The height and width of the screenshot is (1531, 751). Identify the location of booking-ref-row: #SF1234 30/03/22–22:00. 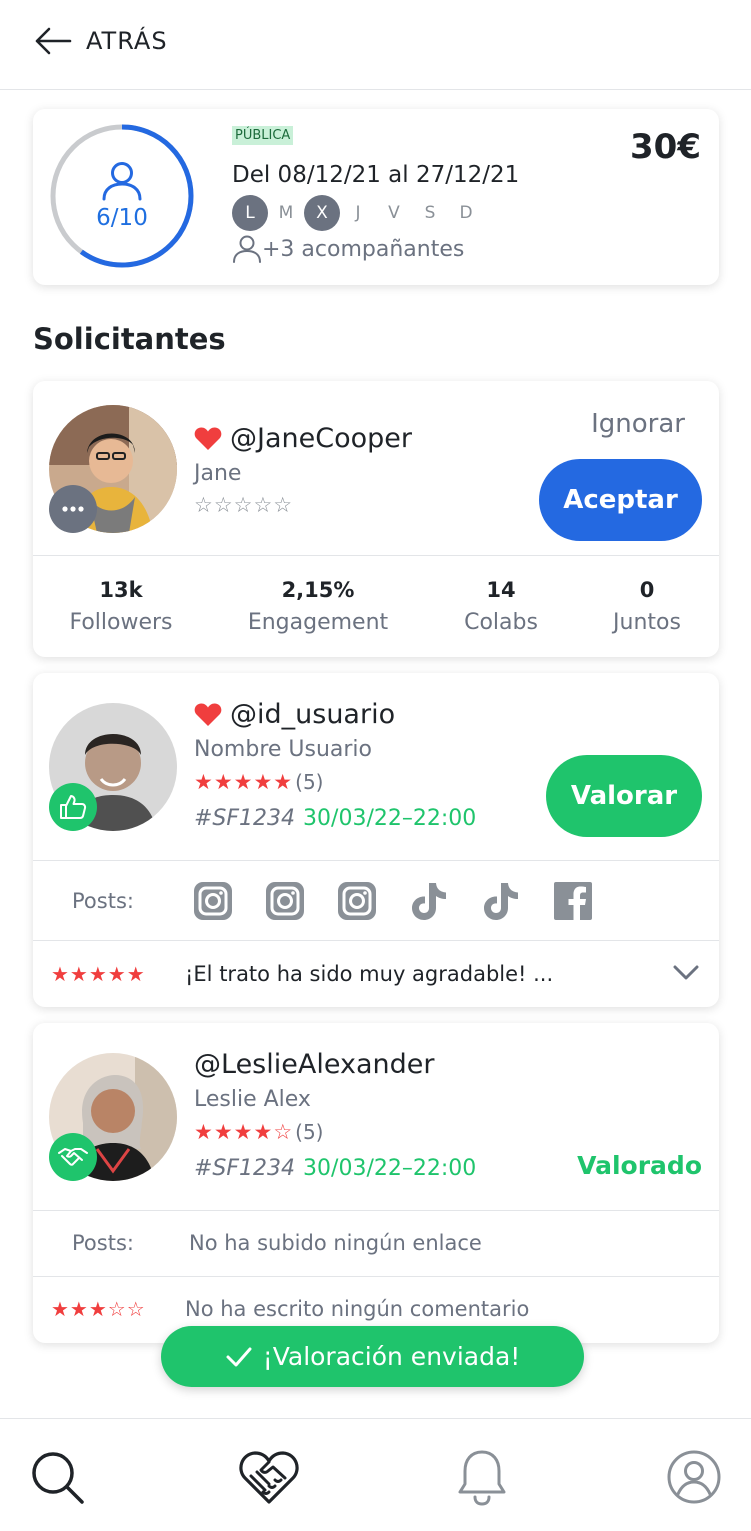
(335, 818).